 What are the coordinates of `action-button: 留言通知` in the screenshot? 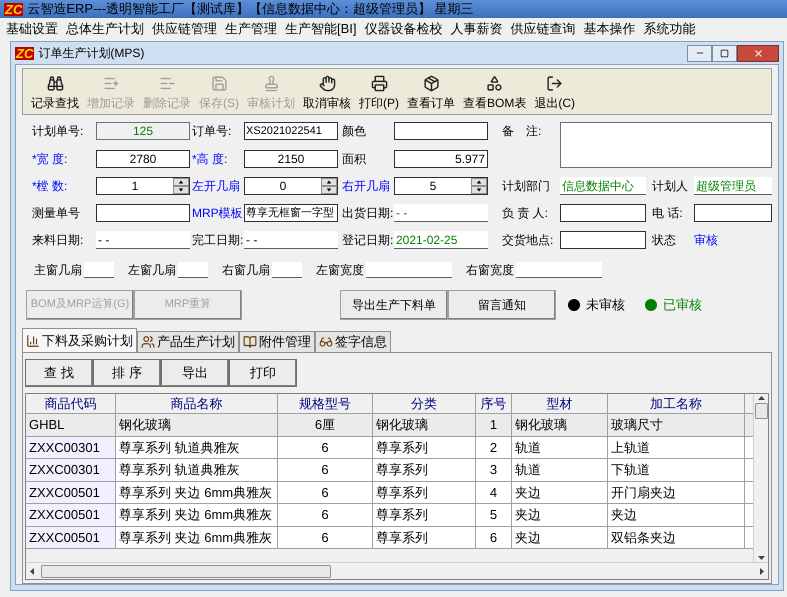 It's located at (502, 305).